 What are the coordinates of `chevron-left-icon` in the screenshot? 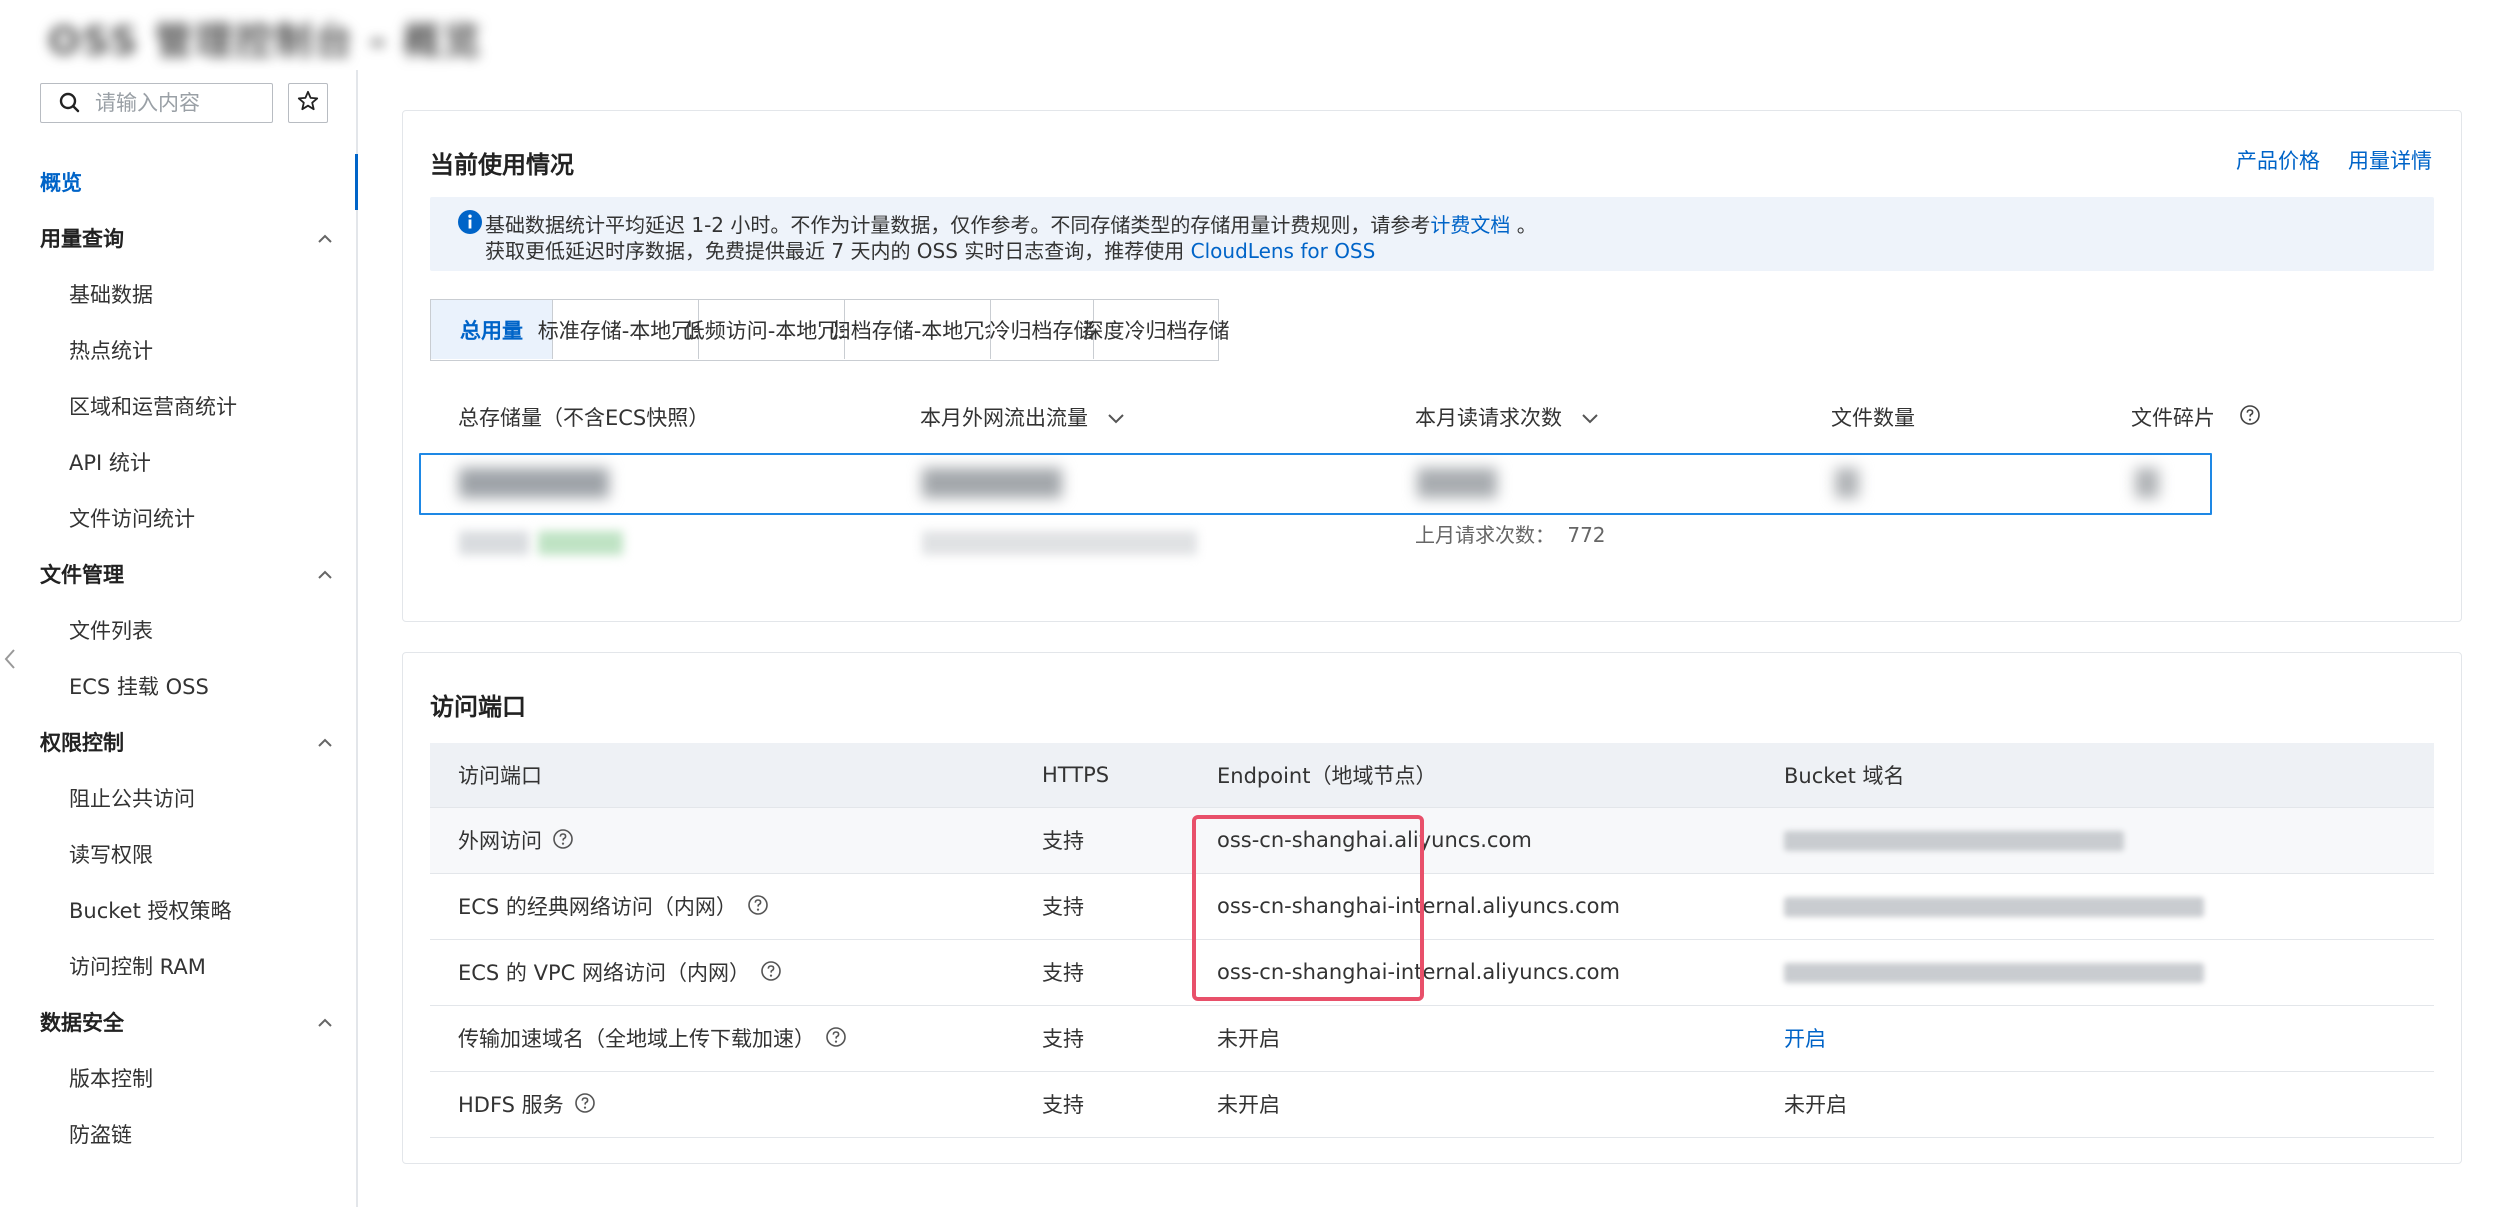 It's located at (10, 663).